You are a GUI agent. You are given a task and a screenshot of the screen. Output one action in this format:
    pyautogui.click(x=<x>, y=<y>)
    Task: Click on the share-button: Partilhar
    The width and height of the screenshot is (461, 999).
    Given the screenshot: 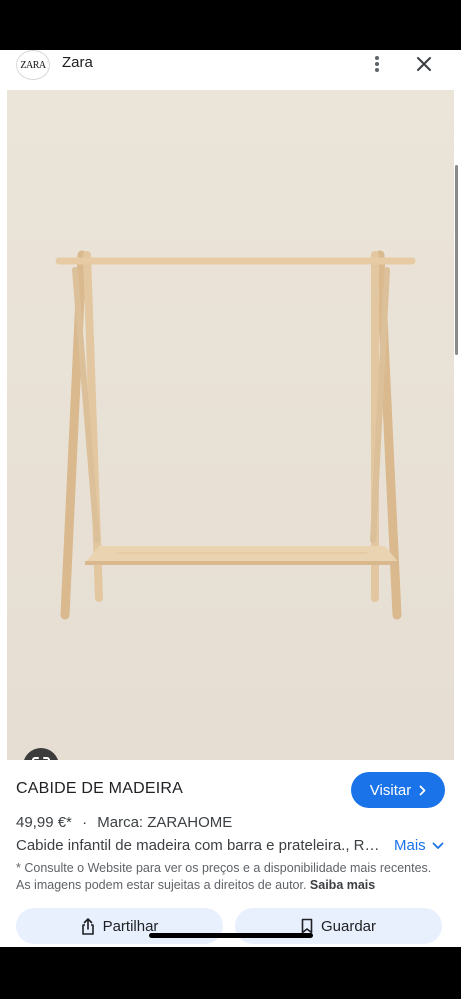 What is the action you would take?
    pyautogui.click(x=119, y=926)
    